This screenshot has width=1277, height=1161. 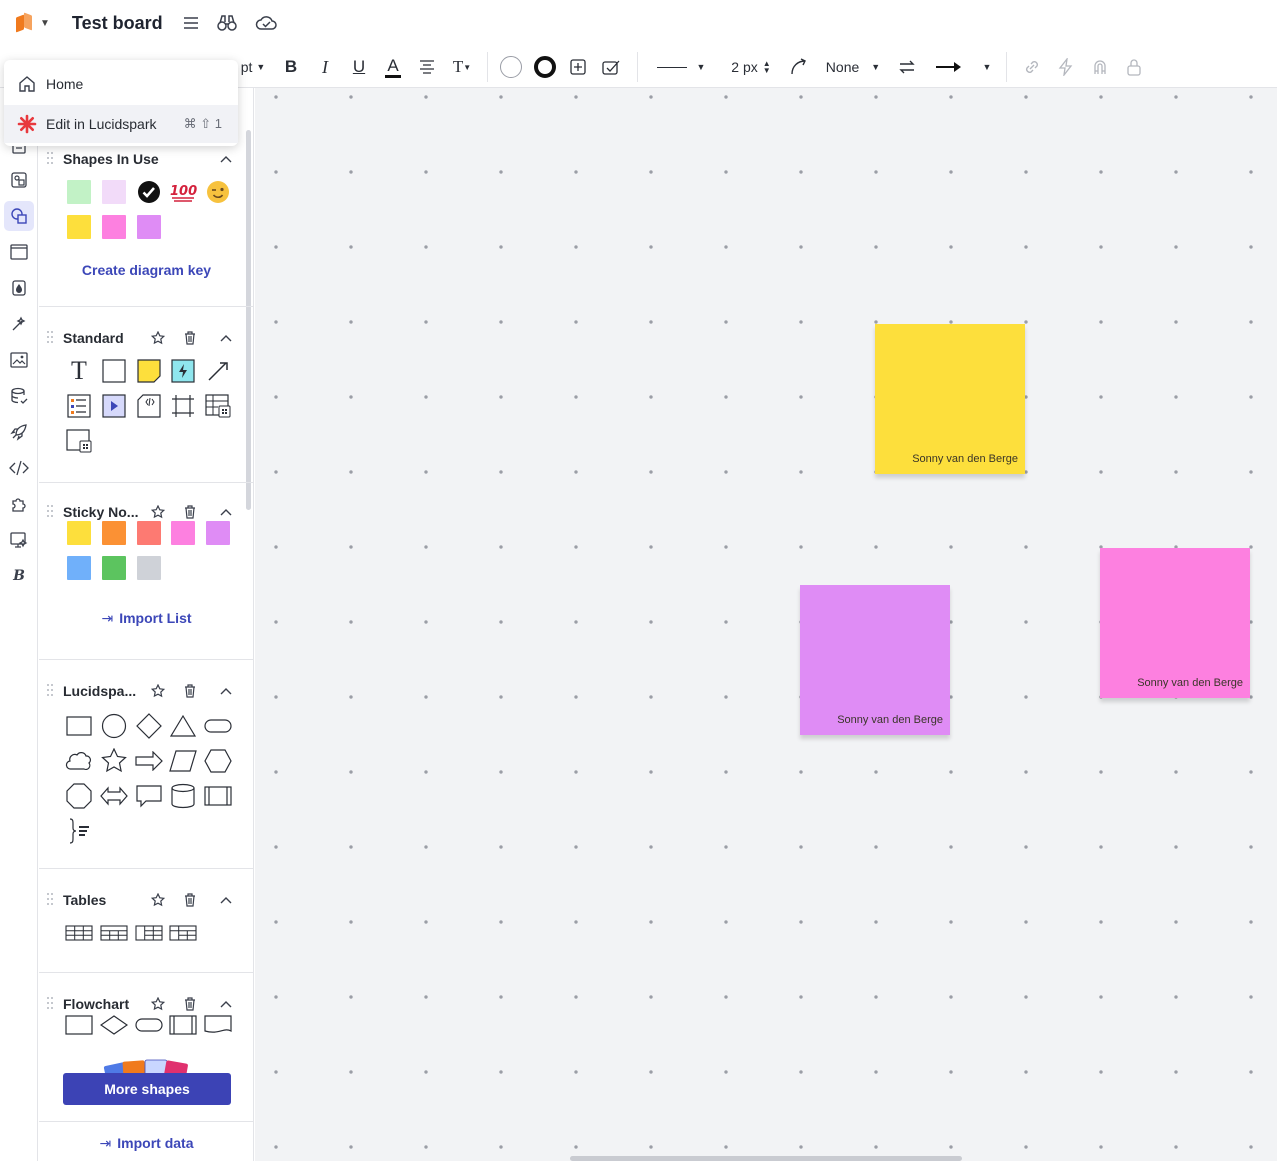 What do you see at coordinates (149, 761) in the screenshot?
I see `arrow-shape-icon` at bounding box center [149, 761].